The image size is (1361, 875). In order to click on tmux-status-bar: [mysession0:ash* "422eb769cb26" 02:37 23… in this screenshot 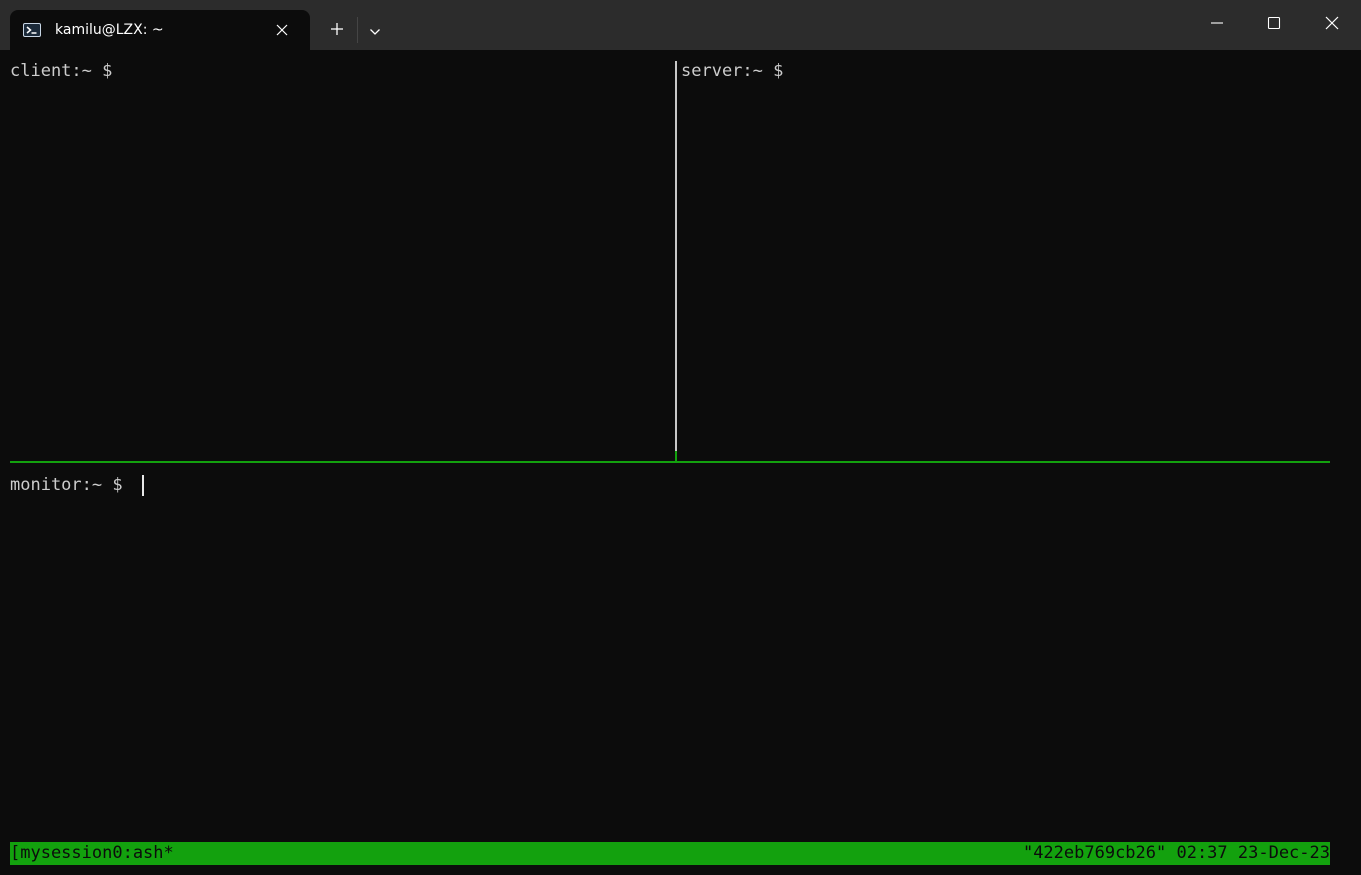, I will do `click(670, 853)`.